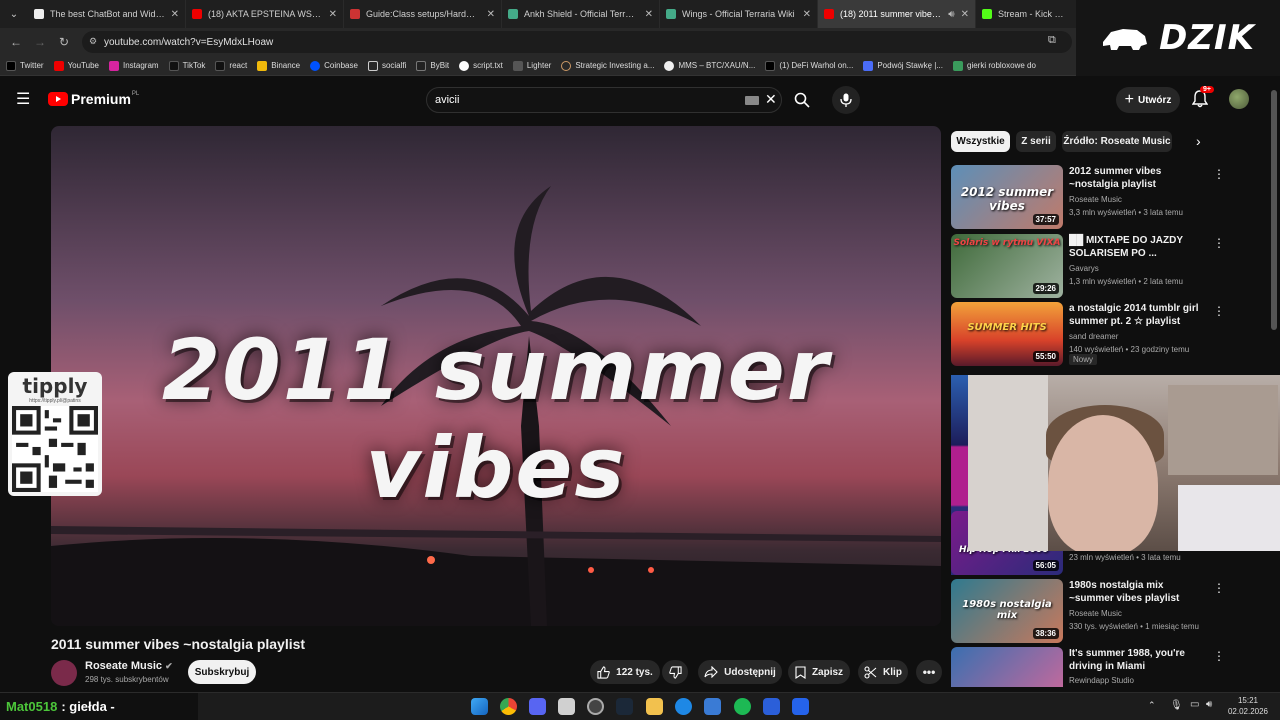 Image resolution: width=1280 pixels, height=720 pixels. What do you see at coordinates (1152, 705) in the screenshot?
I see `chevron-up-icon: ⌃` at bounding box center [1152, 705].